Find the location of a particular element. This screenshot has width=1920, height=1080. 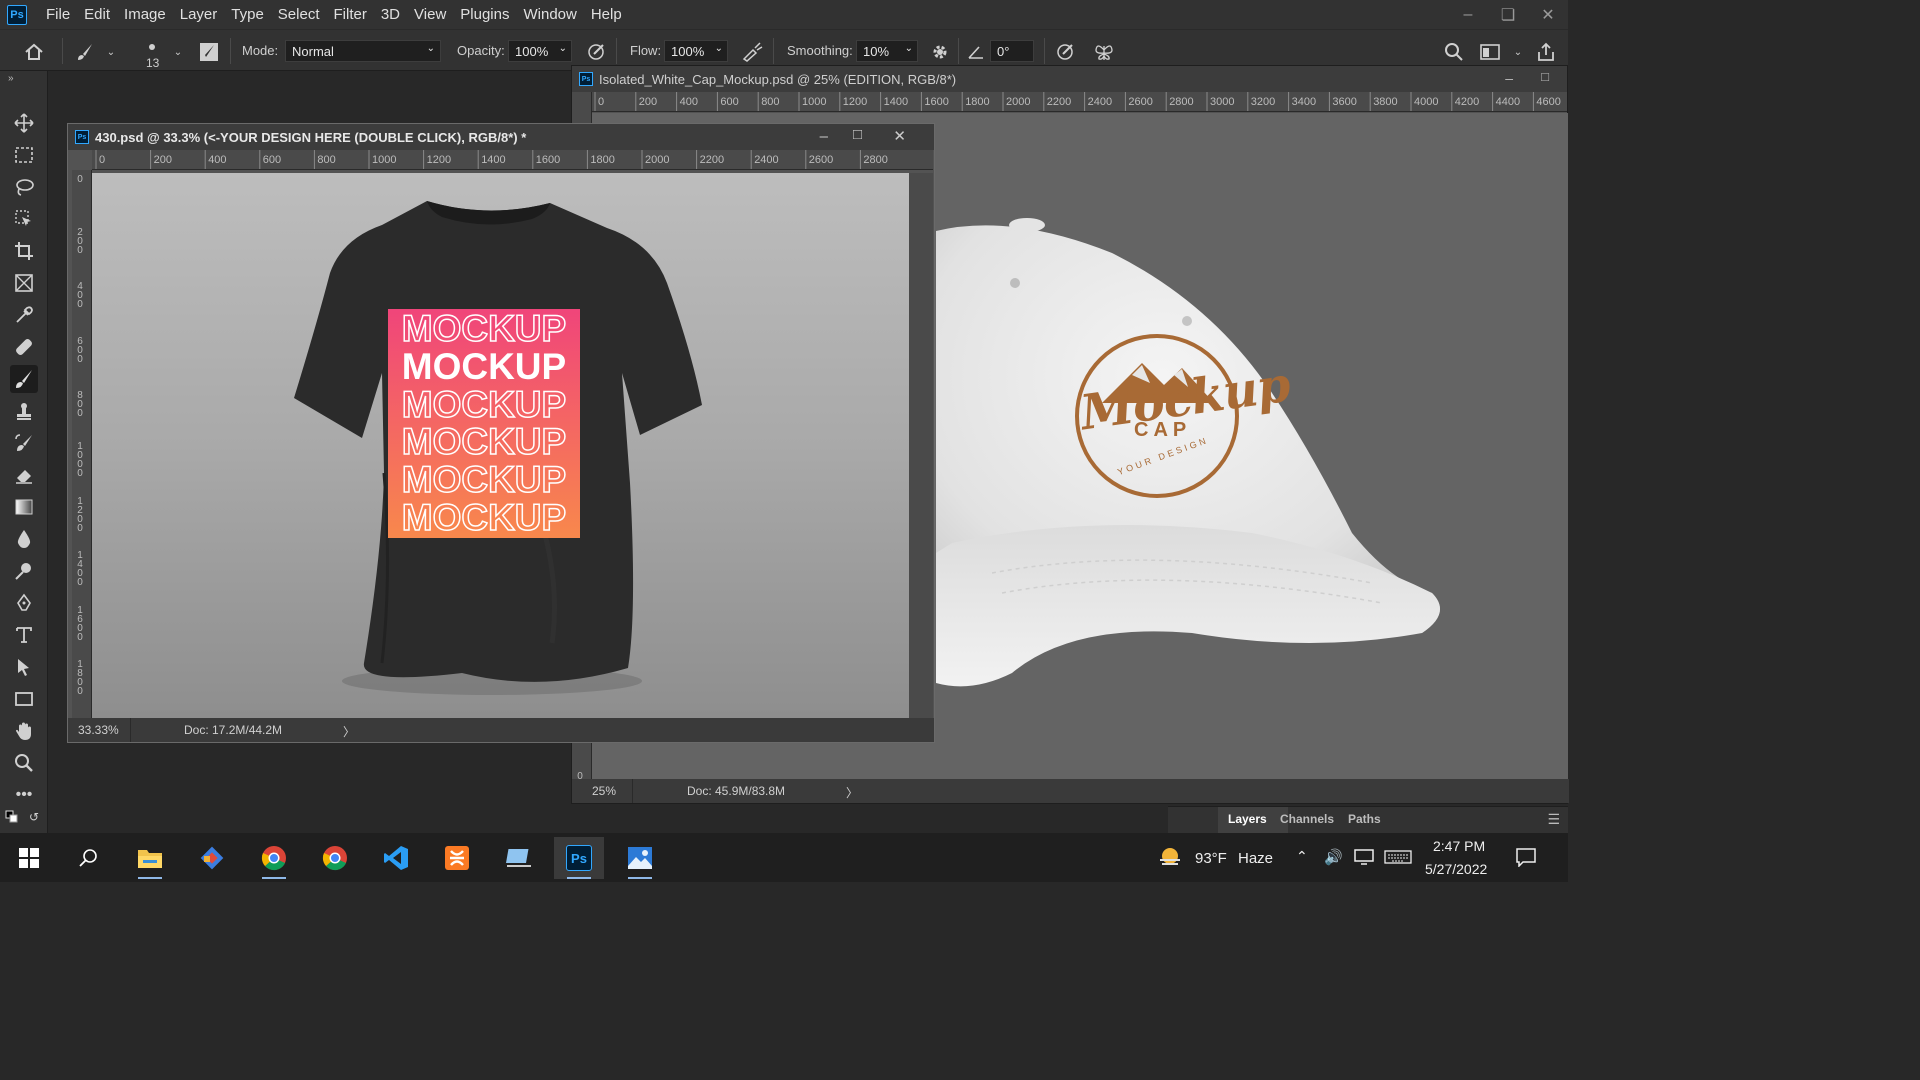

pressure-size-icon is located at coordinates (1065, 52).